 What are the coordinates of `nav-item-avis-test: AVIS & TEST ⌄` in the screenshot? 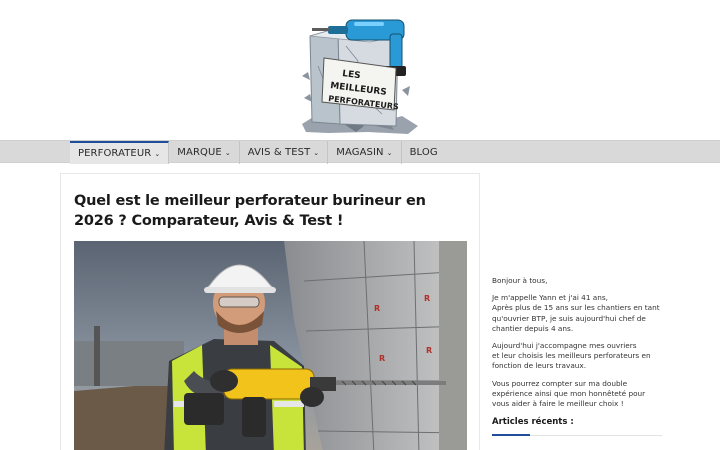 It's located at (284, 152).